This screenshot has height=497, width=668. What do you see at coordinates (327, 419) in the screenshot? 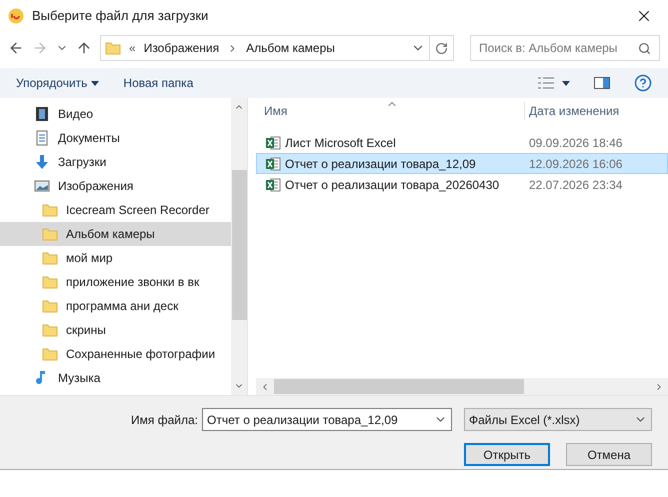
I see `filename-field: Отчет о реализации товара_12,09` at bounding box center [327, 419].